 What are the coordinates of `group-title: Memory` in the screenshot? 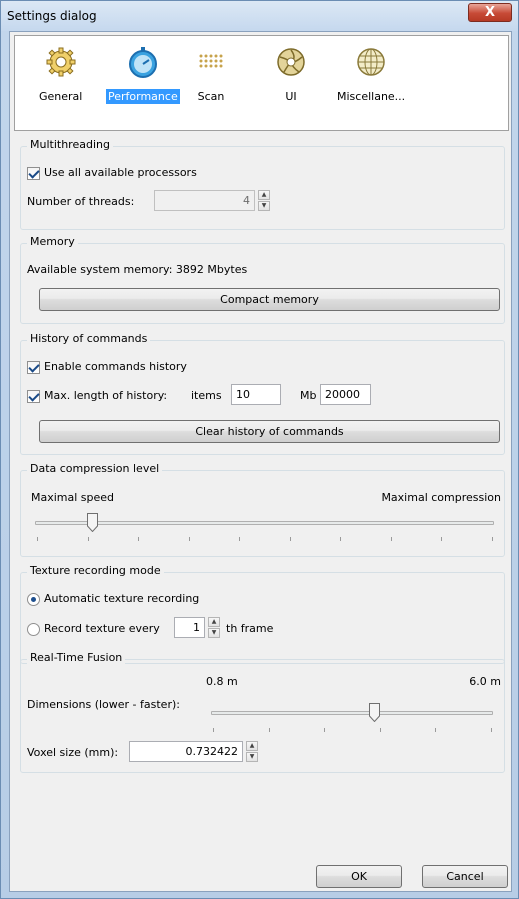 It's located at (52, 241).